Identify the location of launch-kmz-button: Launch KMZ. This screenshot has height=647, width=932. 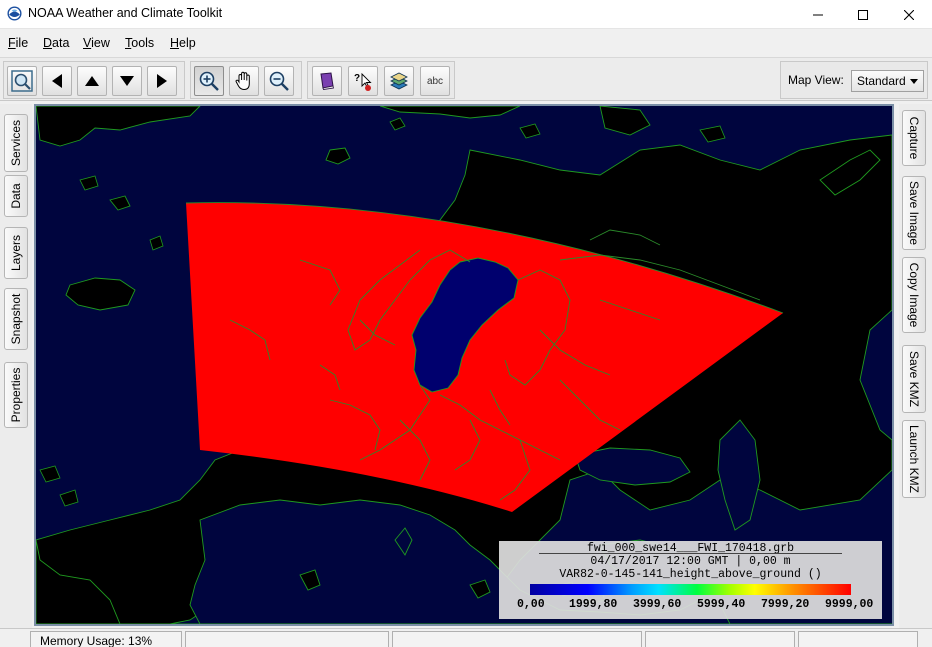
(914, 459).